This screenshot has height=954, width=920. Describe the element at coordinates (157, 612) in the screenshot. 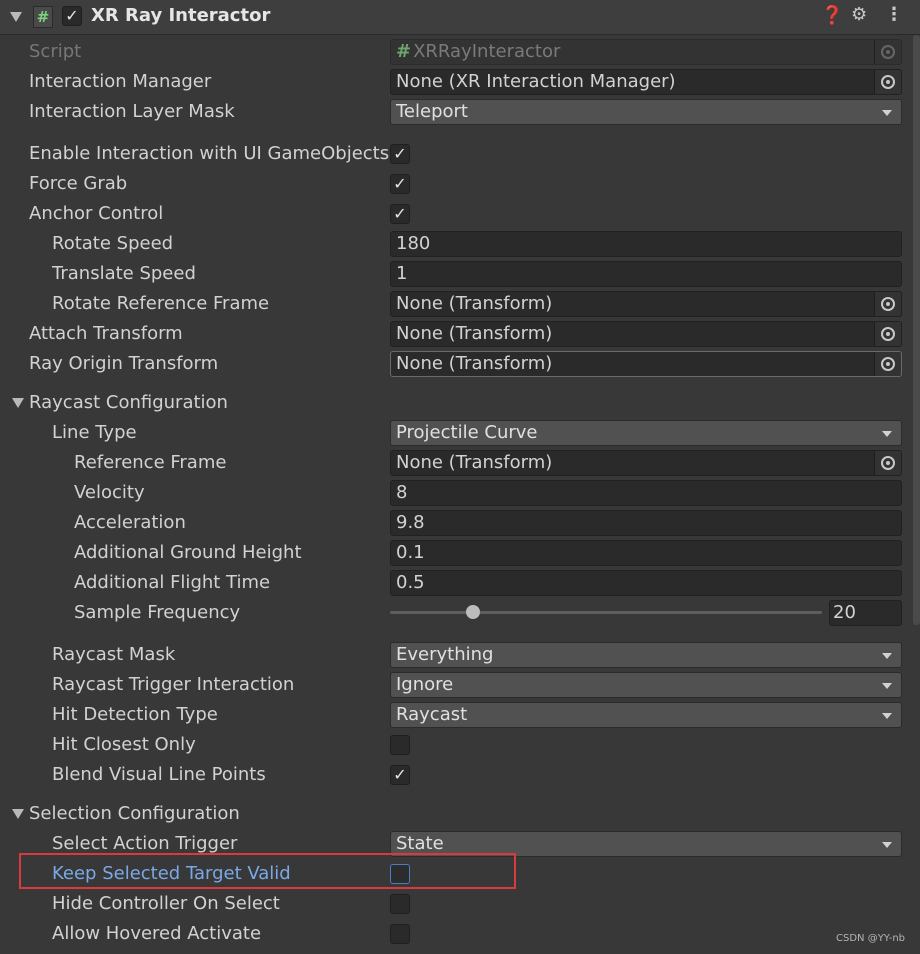

I see `sample-frequency-label: Sample Frequency` at that location.